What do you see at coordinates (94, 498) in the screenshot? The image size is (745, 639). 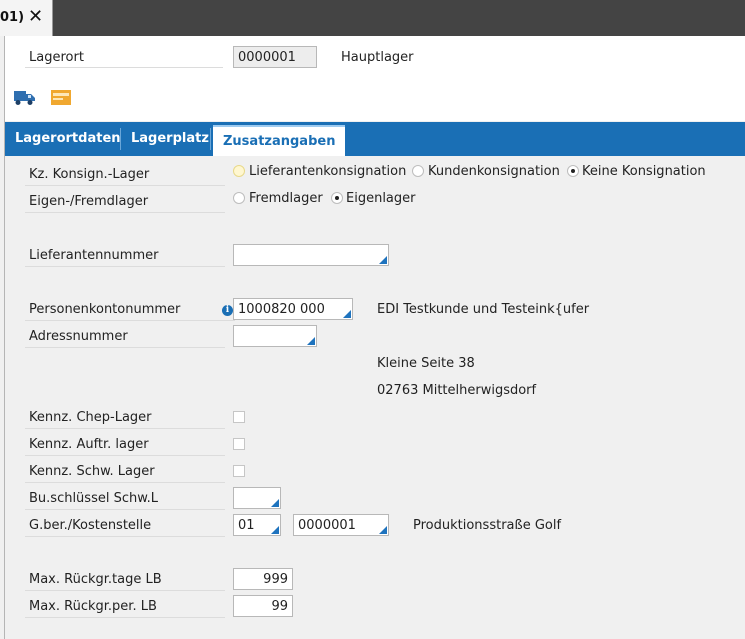 I see `buschluessel-label: Bu.schlüssel Schw.L` at bounding box center [94, 498].